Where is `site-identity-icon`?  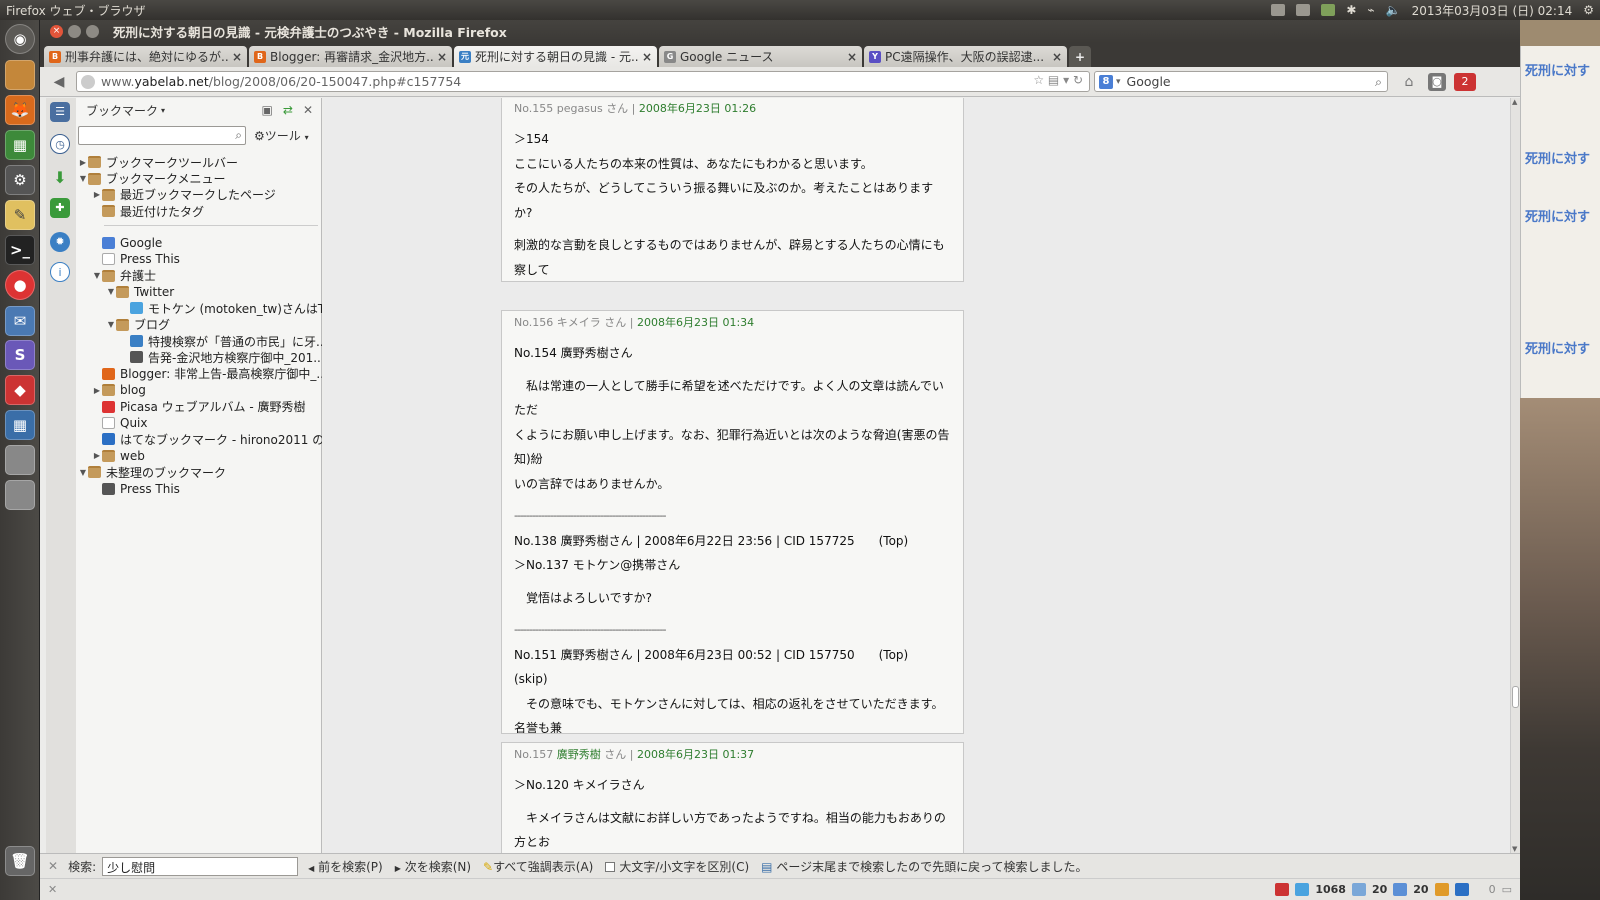
site-identity-icon is located at coordinates (88, 81).